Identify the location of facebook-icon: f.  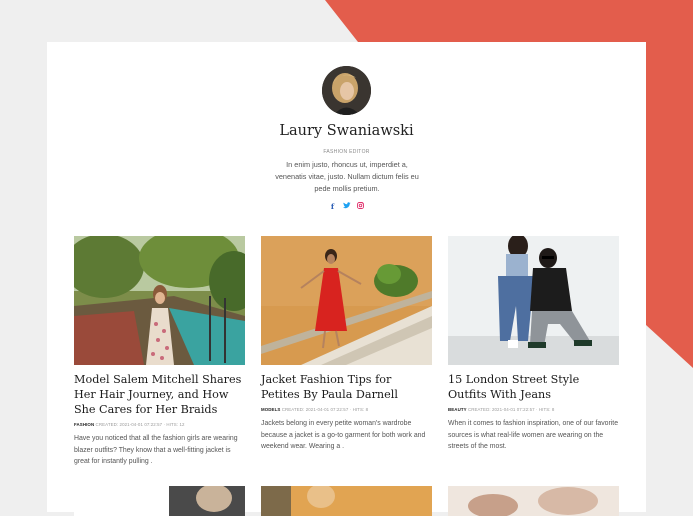
(333, 207).